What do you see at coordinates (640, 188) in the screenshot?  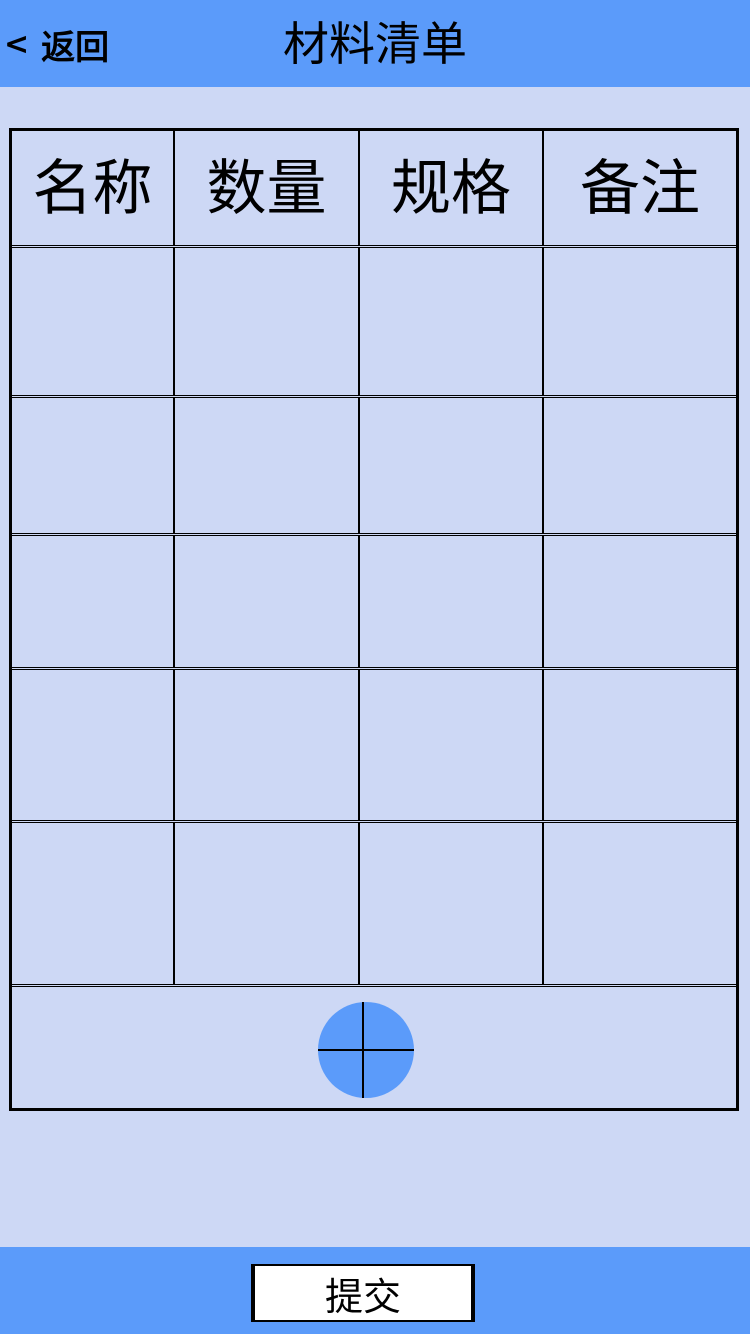 I see `column-header-remark: 备注` at bounding box center [640, 188].